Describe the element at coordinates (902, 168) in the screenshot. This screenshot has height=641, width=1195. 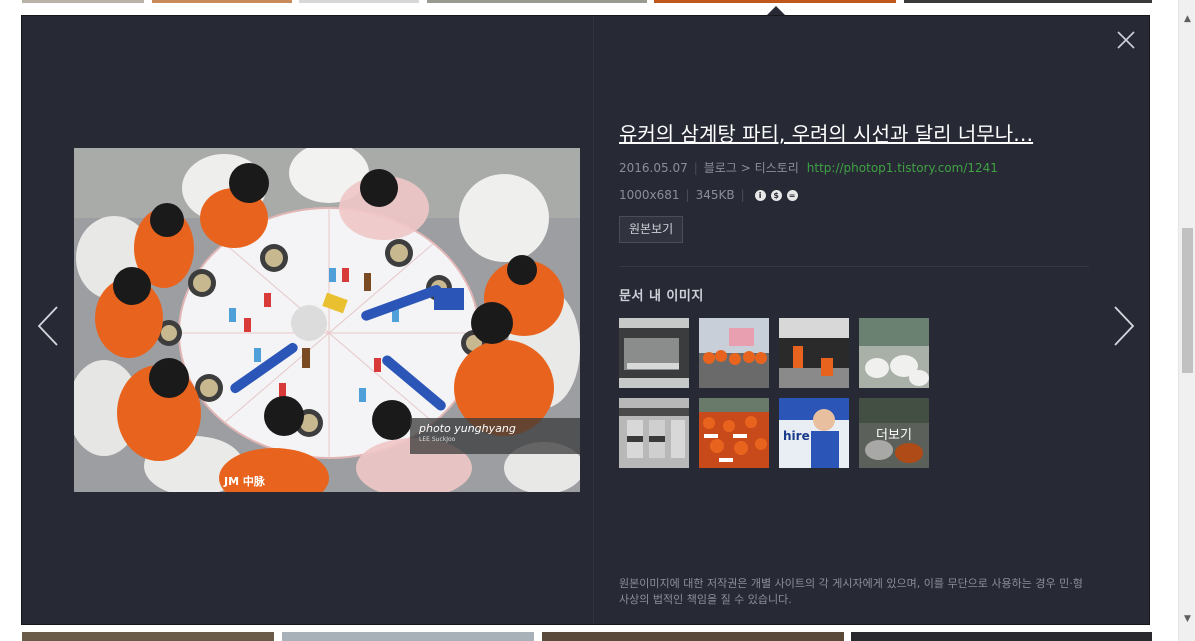
I see `source-url-link: http://photop1.tistory.com/1241` at that location.